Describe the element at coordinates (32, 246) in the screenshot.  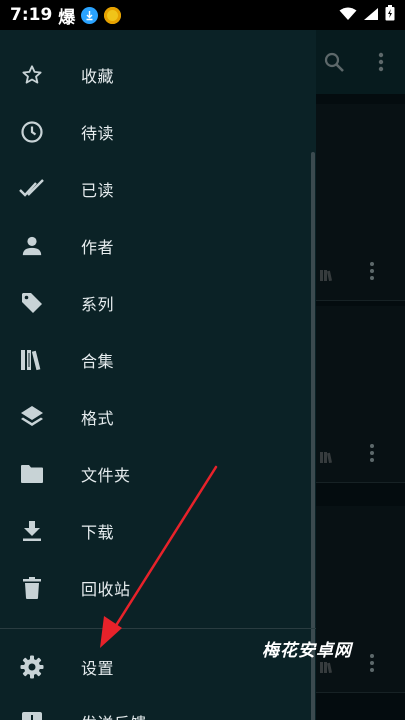
I see `person-icon` at that location.